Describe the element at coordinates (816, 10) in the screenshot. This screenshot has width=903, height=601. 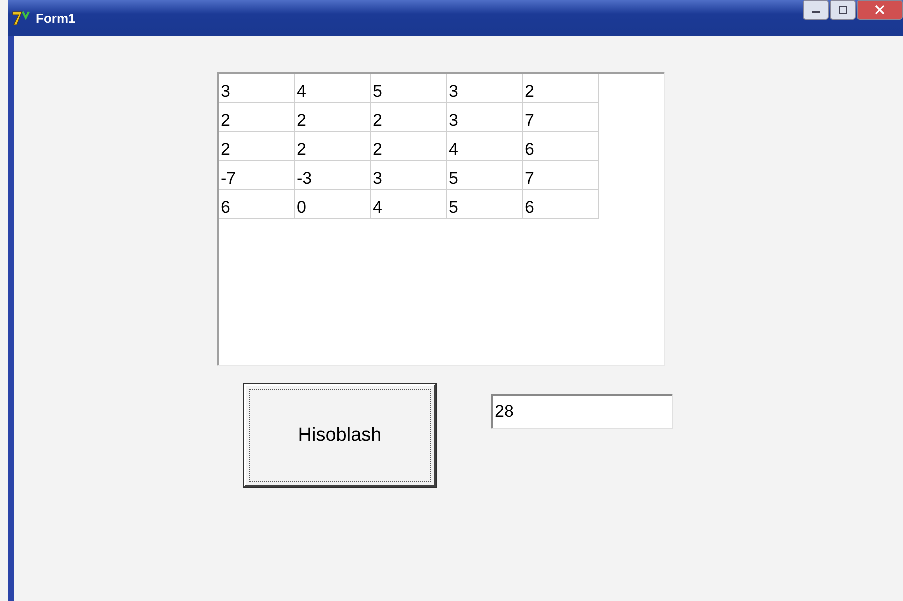
I see `minimize-button` at that location.